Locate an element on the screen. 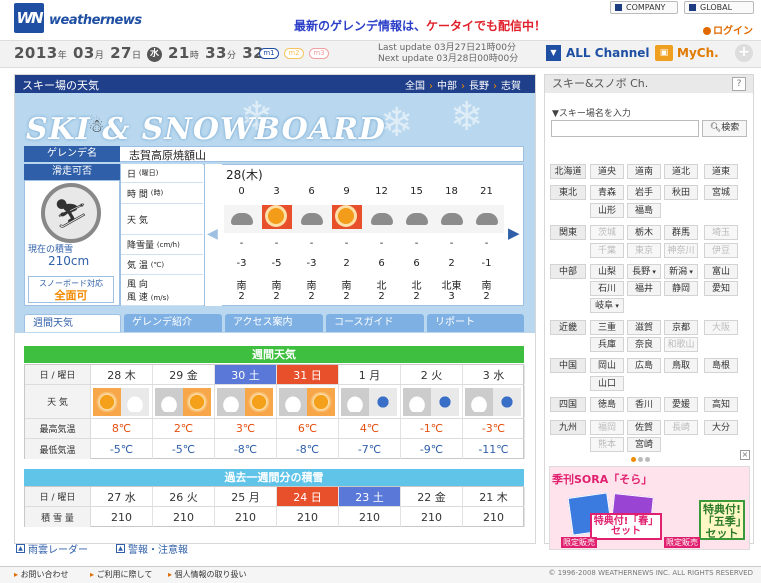 The width and height of the screenshot is (761, 583). warnings-link: ▲ 警報・注意報 is located at coordinates (152, 548).